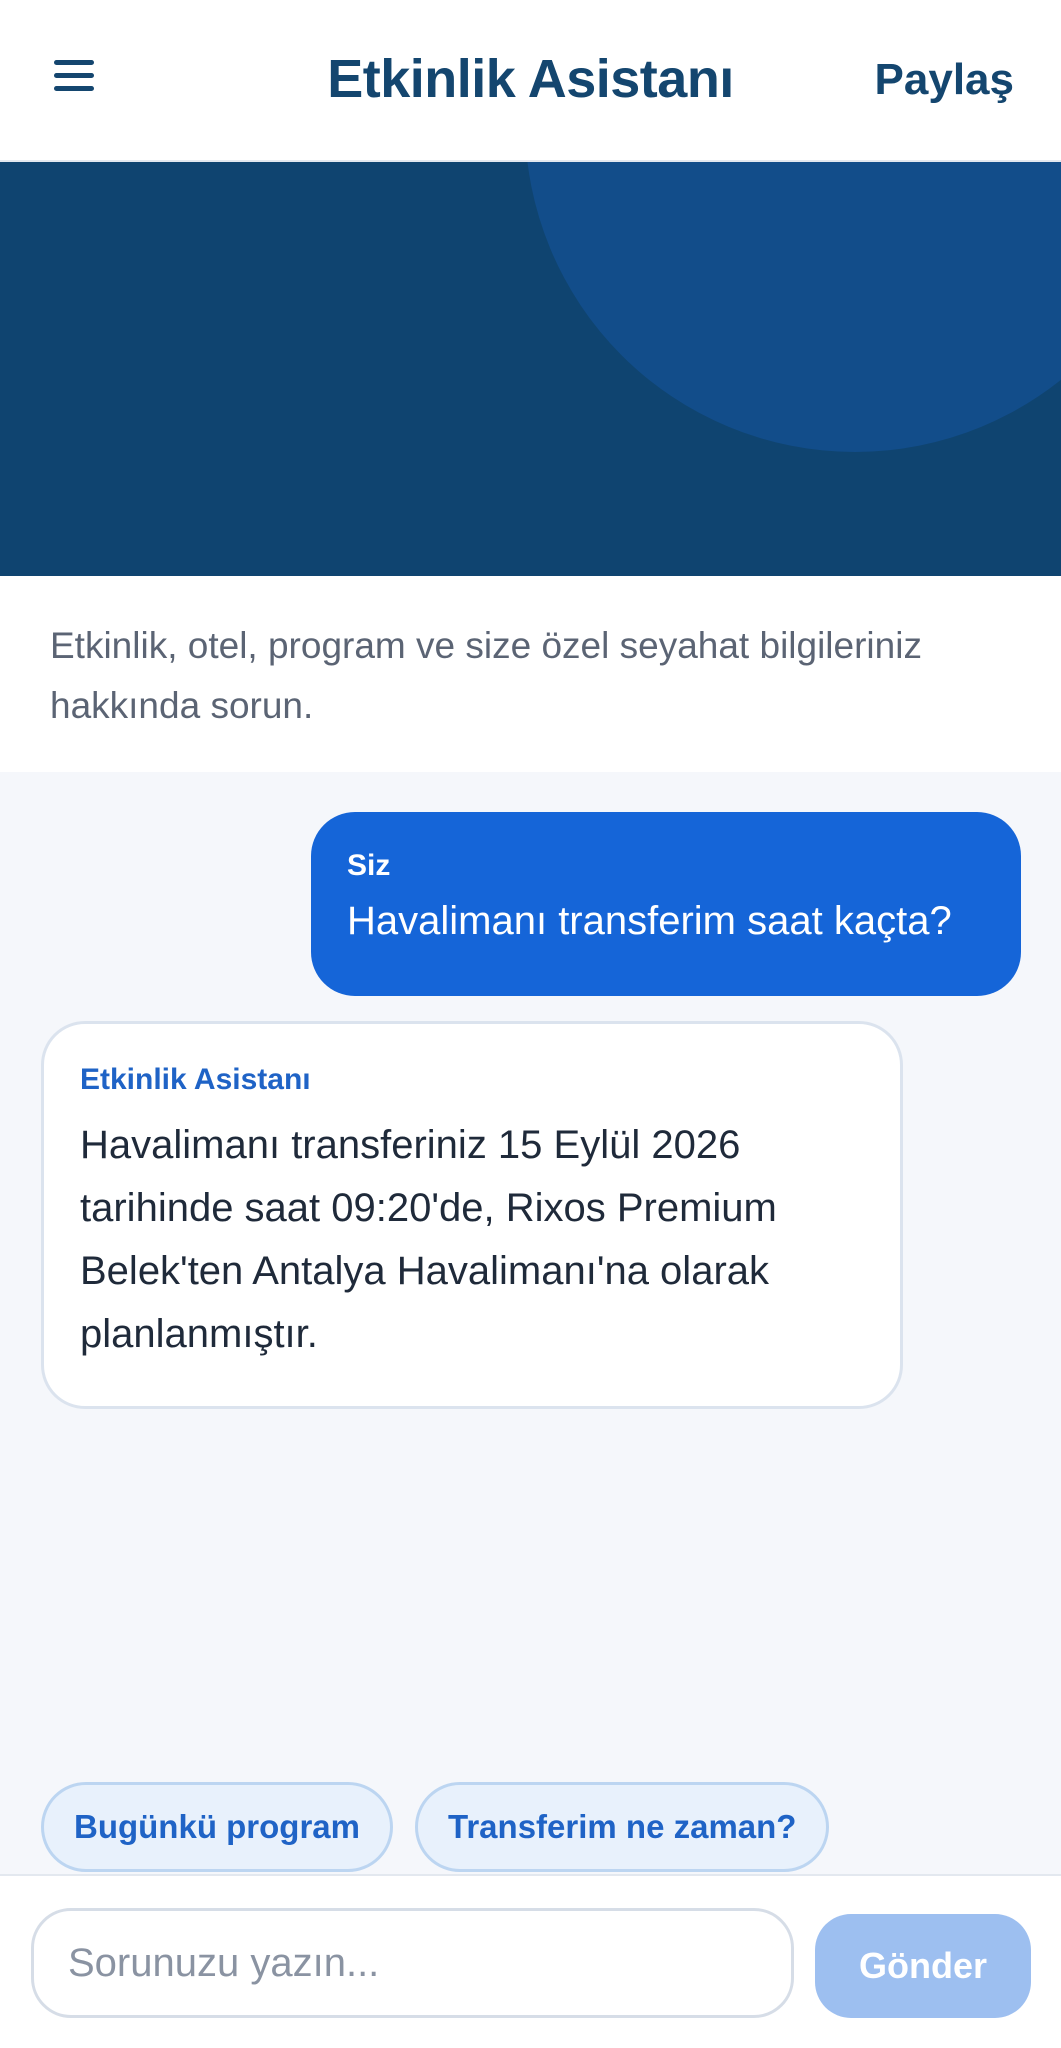 The width and height of the screenshot is (1061, 2048). I want to click on suggestion-chip-todays-program: Bugünkü program, so click(217, 1827).